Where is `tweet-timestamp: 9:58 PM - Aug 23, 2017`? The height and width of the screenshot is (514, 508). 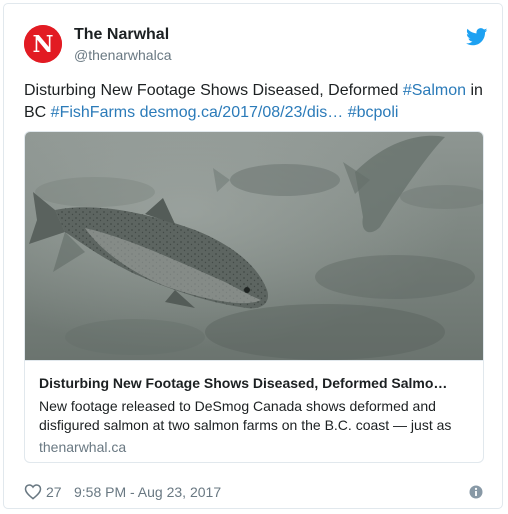
tweet-timestamp: 9:58 PM - Aug 23, 2017 is located at coordinates (147, 492).